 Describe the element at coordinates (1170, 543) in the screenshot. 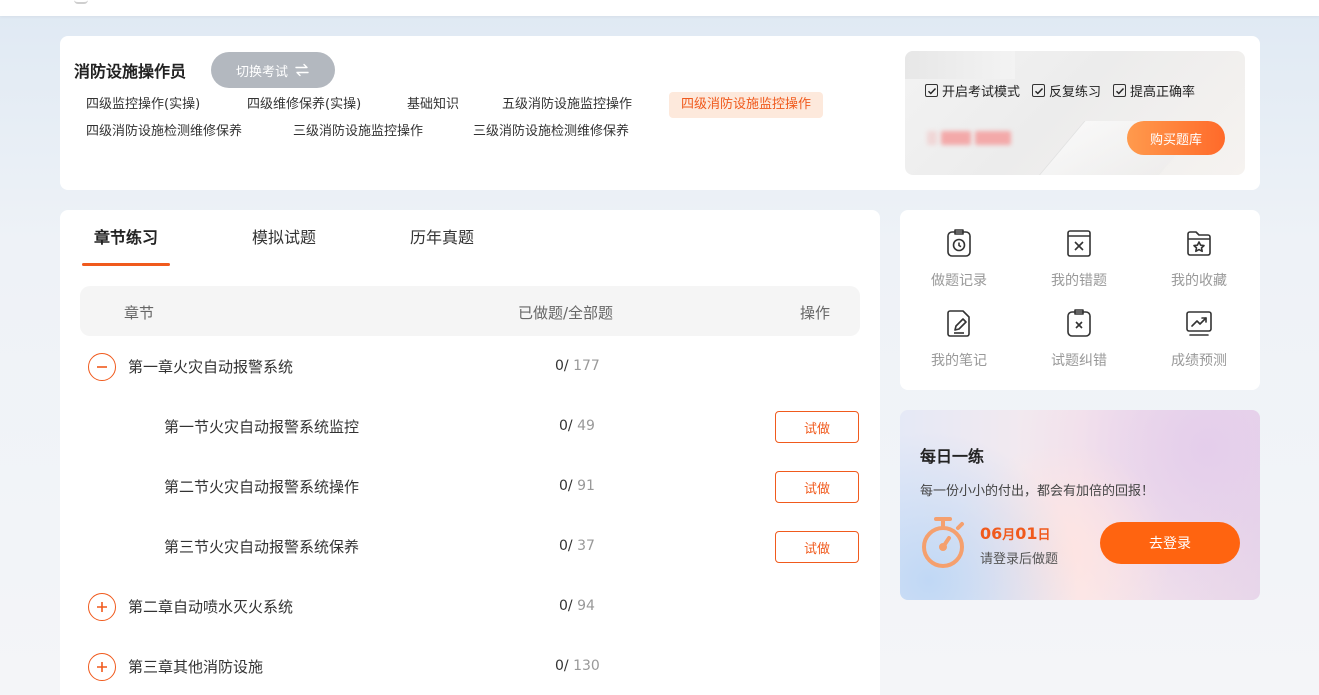

I see `login-button: 去登录` at that location.